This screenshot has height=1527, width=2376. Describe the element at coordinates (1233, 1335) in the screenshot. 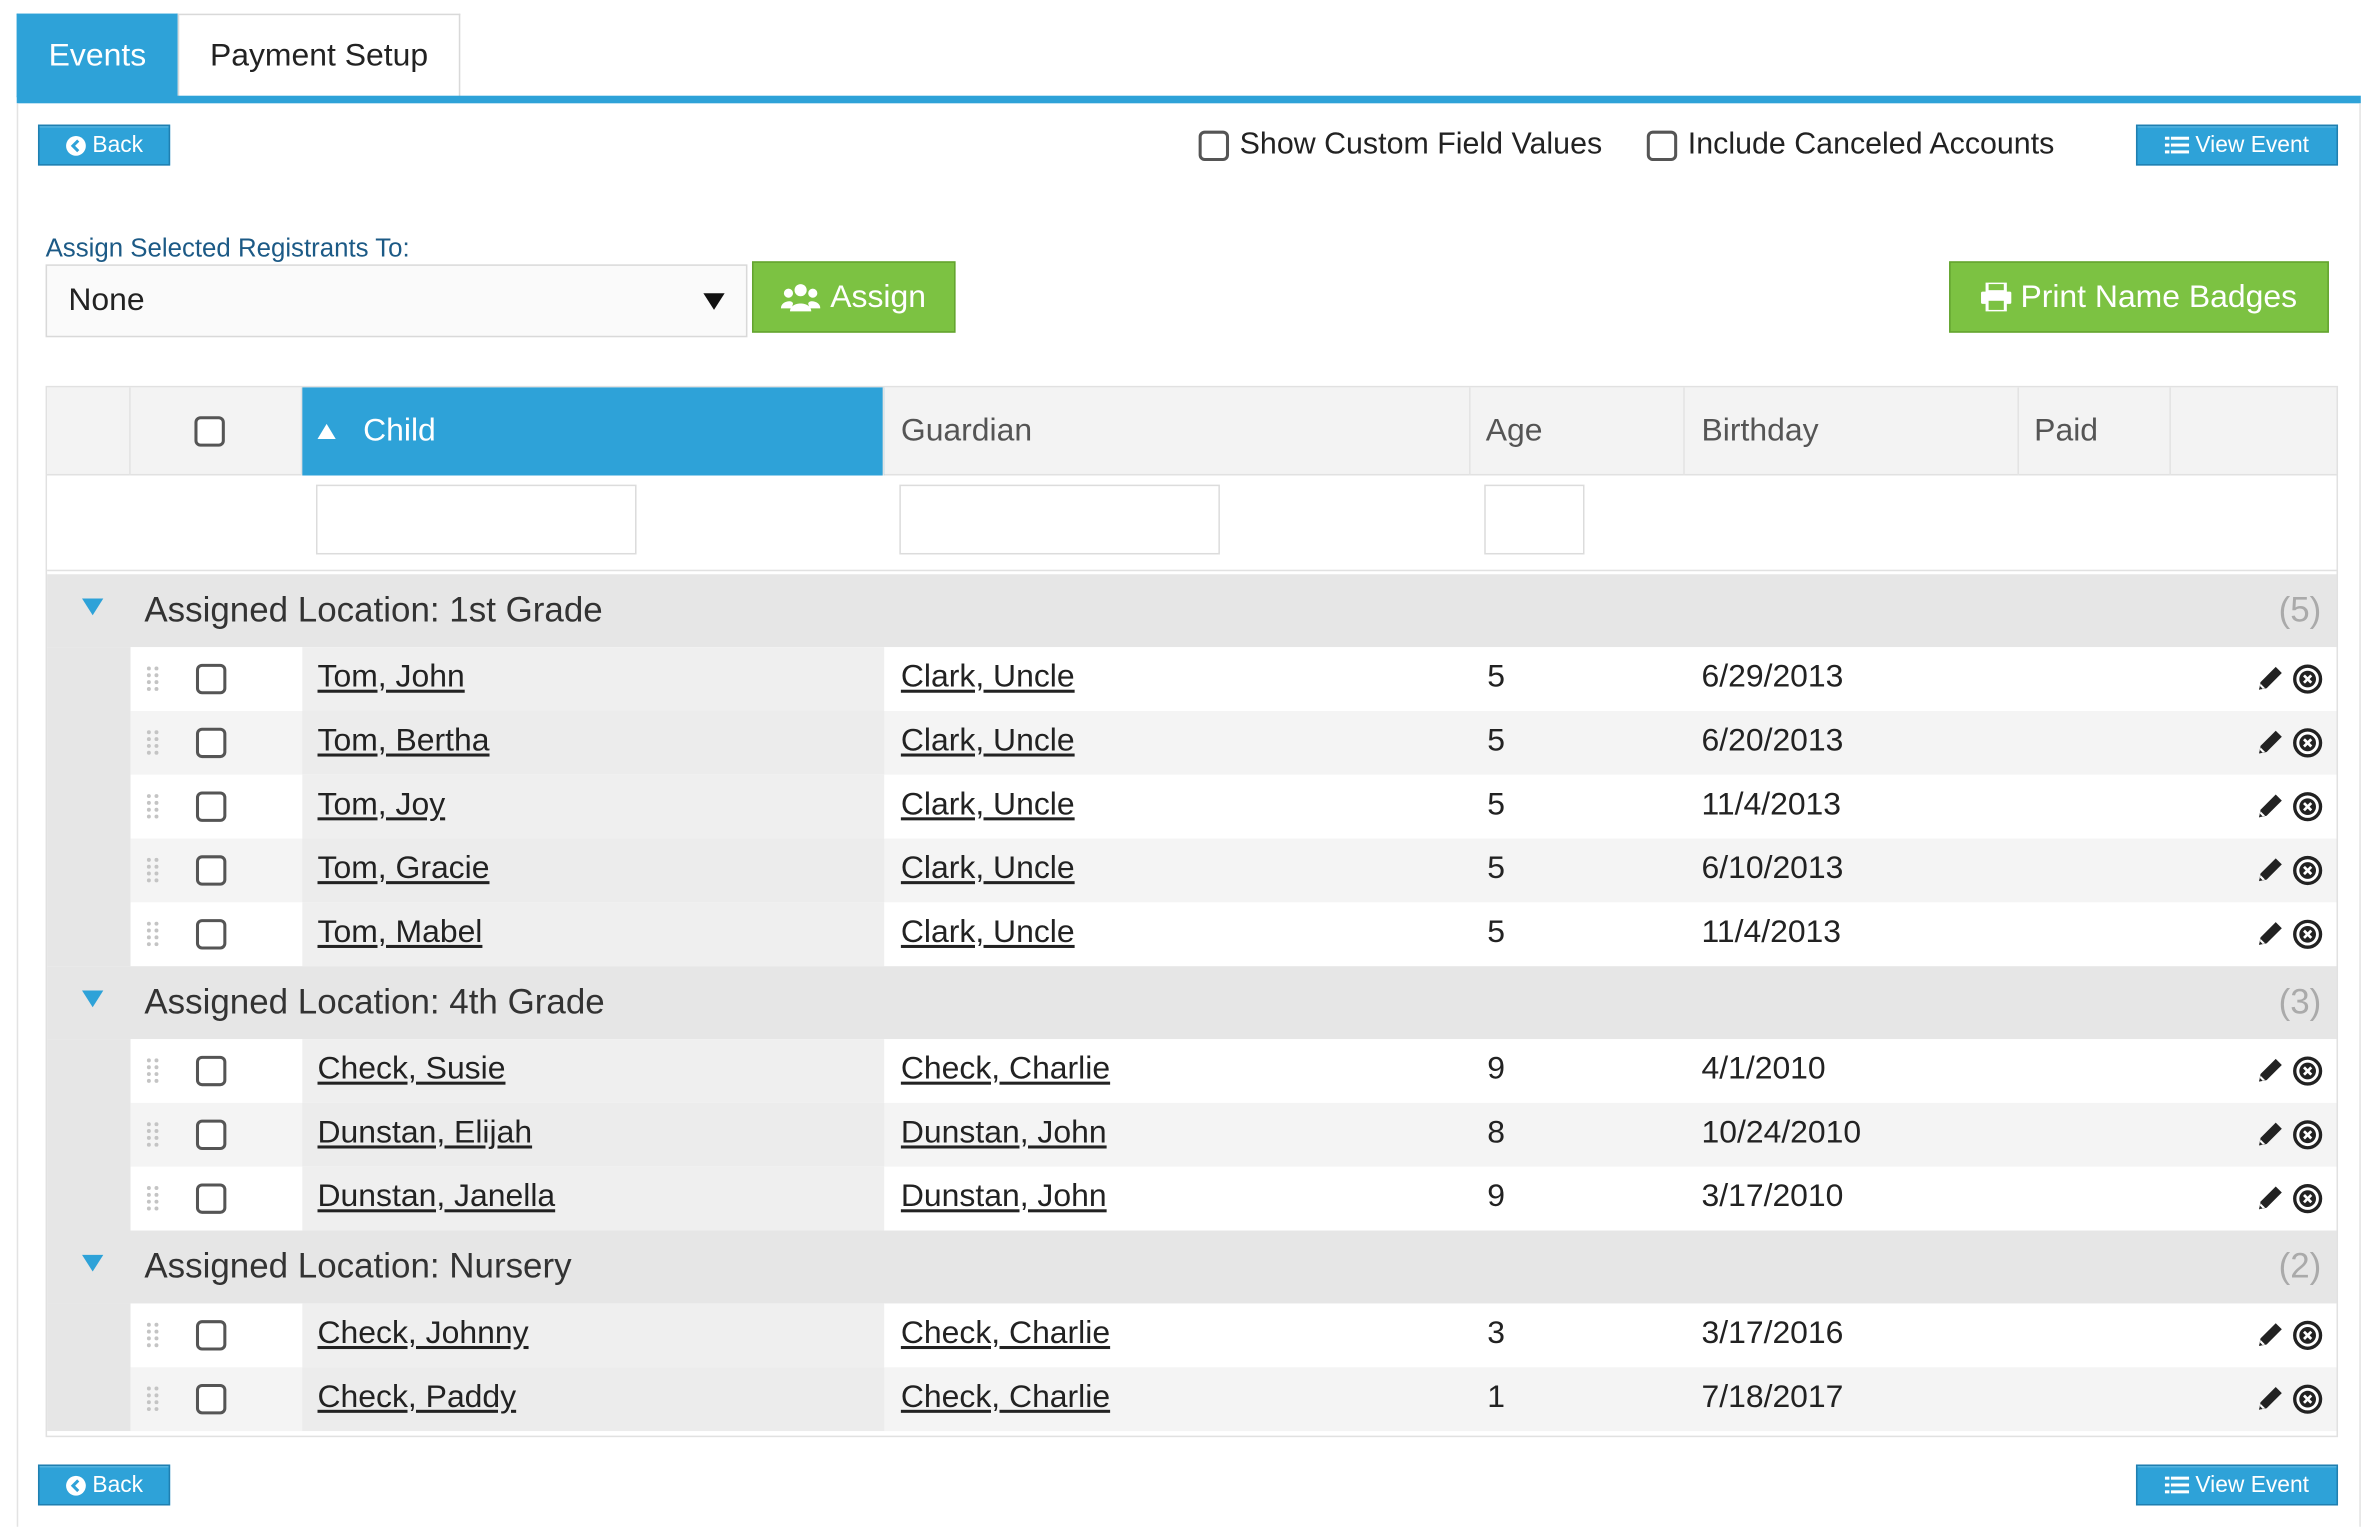

I see `table-row: Check, Johnny Check, Charlie 3 3/17/2016` at that location.